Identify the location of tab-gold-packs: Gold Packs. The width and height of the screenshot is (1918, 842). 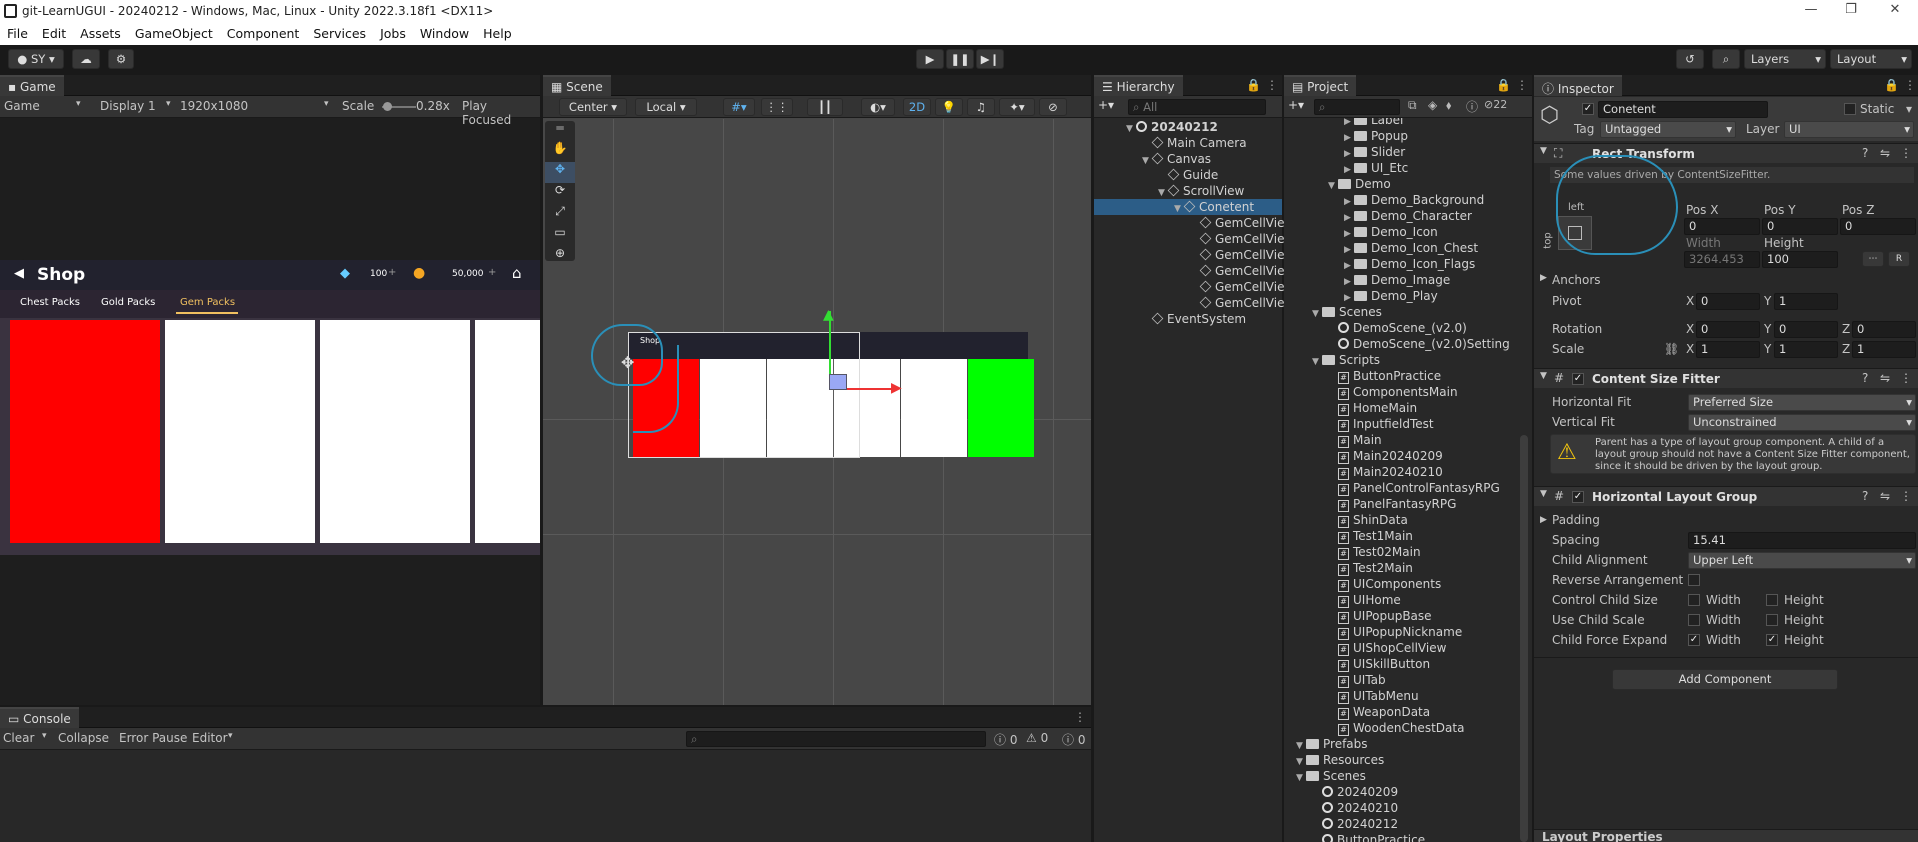
(128, 302).